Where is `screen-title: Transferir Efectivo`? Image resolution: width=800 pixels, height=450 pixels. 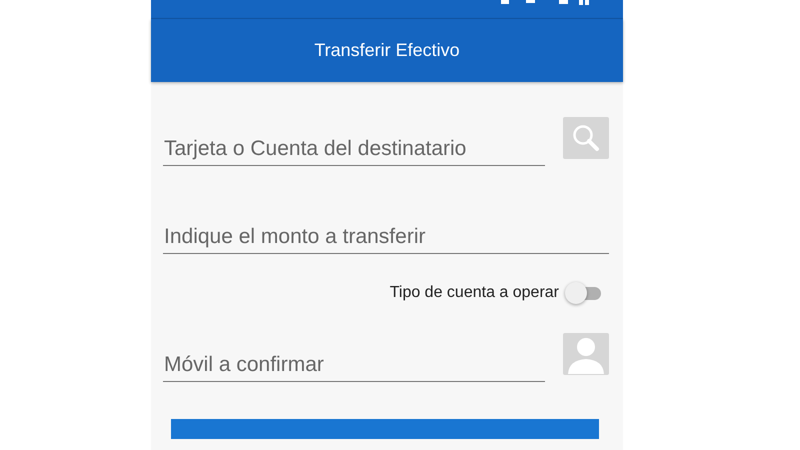
screen-title: Transferir Efectivo is located at coordinates (387, 50).